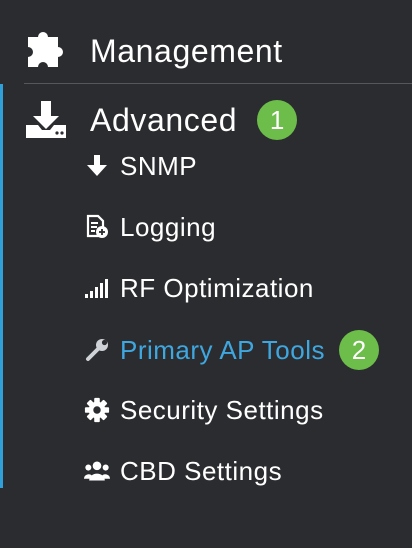  Describe the element at coordinates (186, 50) in the screenshot. I see `menu-item-label: Management` at that location.